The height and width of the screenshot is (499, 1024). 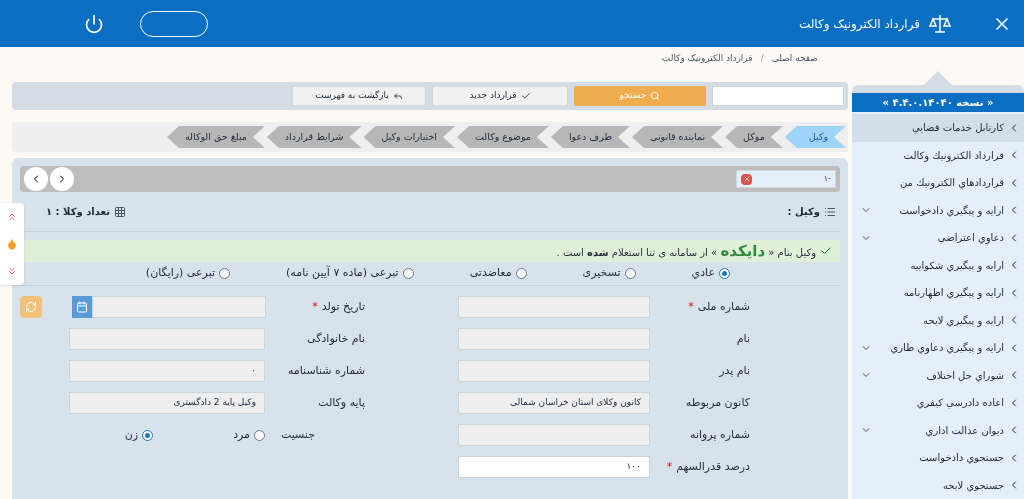 What do you see at coordinates (167, 371) in the screenshot?
I see `text-field: ۰` at bounding box center [167, 371].